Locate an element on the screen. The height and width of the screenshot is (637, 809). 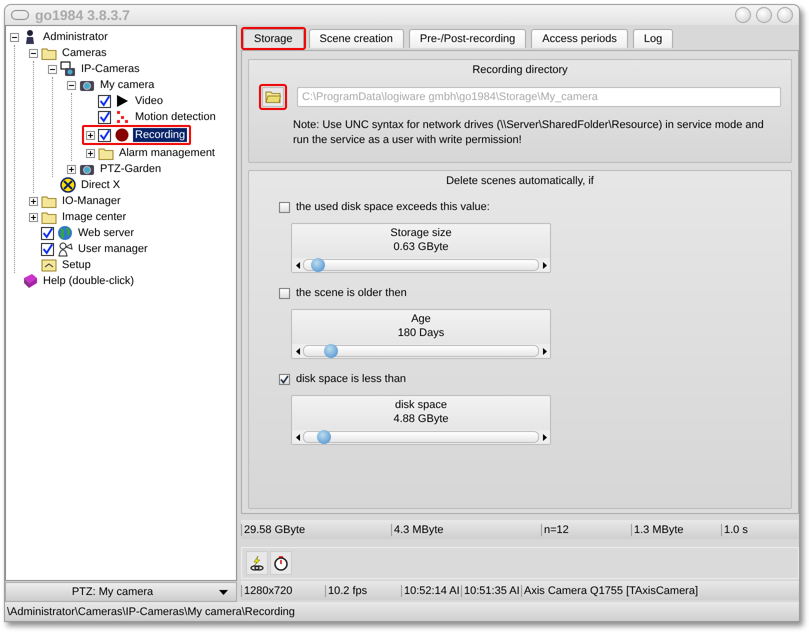
tree-item: Recording is located at coordinates (160, 135).